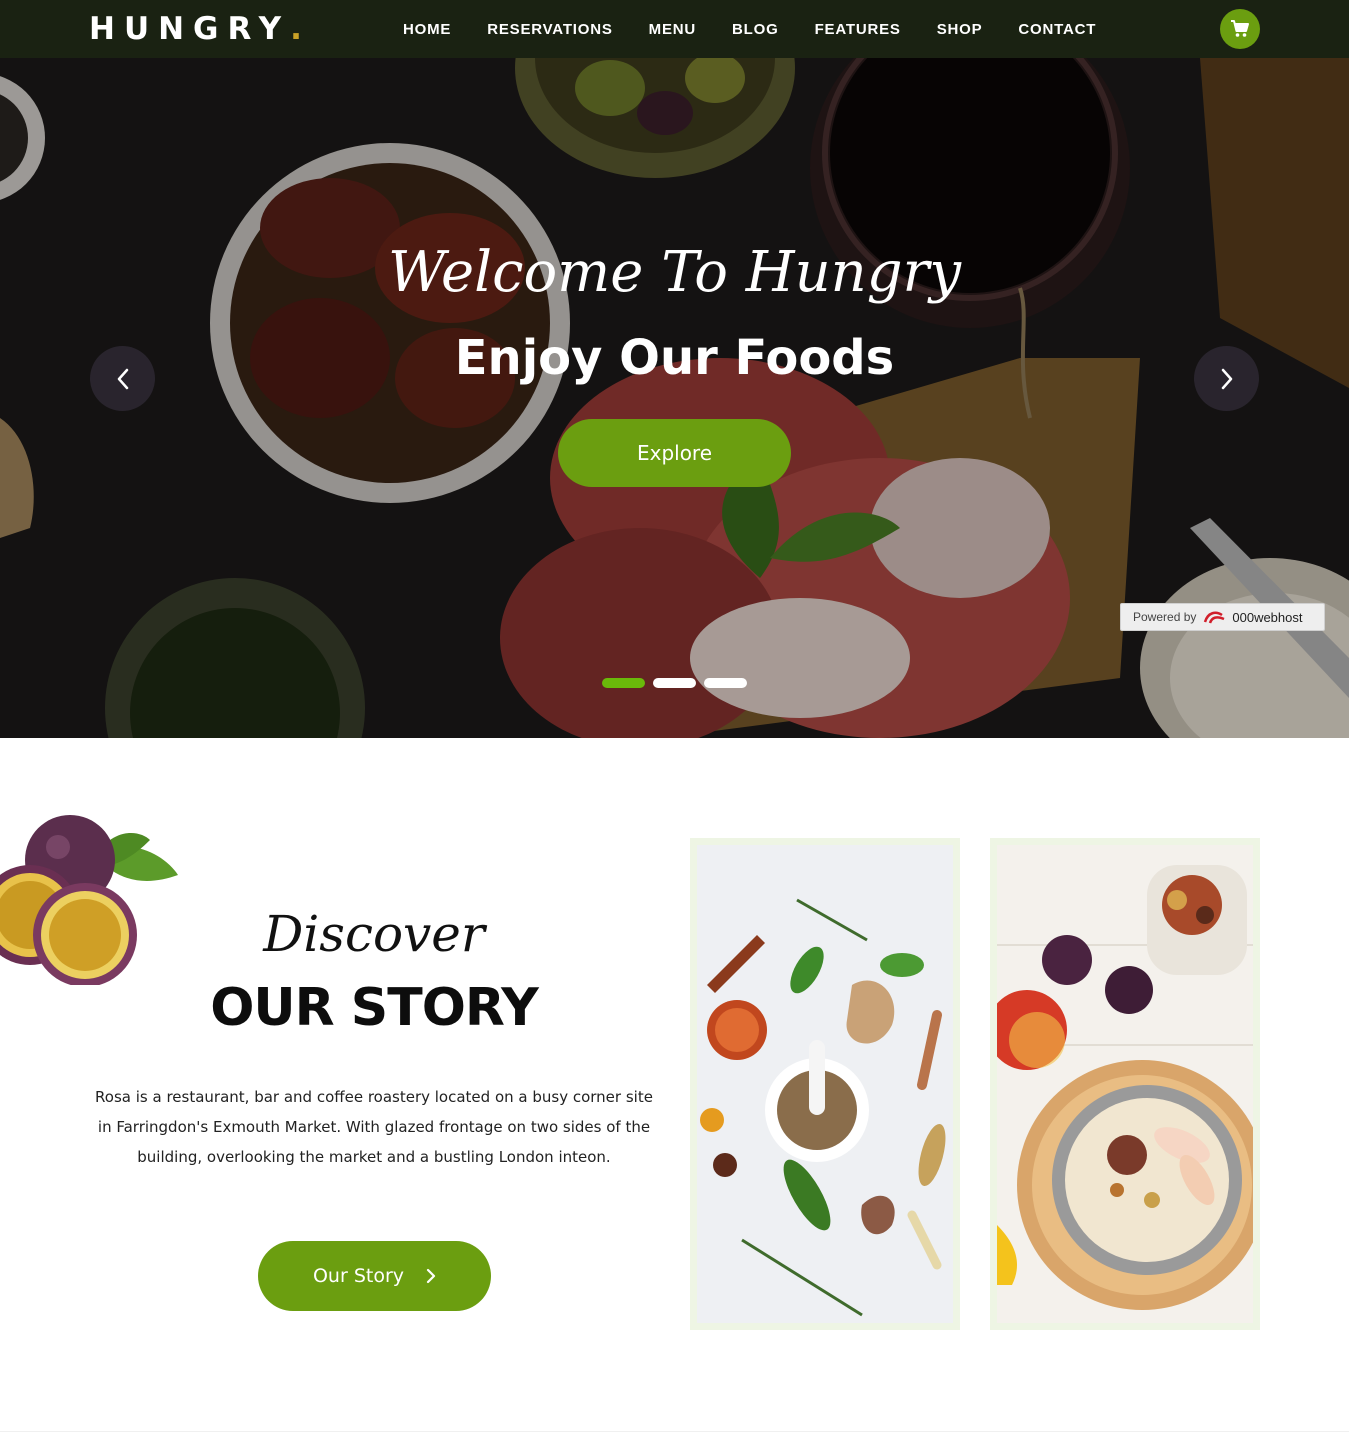 The height and width of the screenshot is (1434, 1349). Describe the element at coordinates (374, 934) in the screenshot. I see `story-script-heading: Discover` at that location.